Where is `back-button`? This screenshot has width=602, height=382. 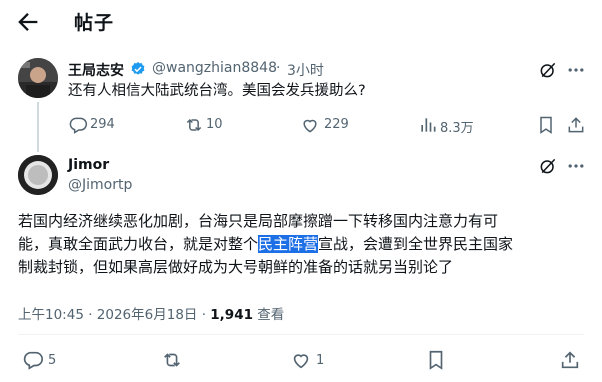
back-button is located at coordinates (28, 22).